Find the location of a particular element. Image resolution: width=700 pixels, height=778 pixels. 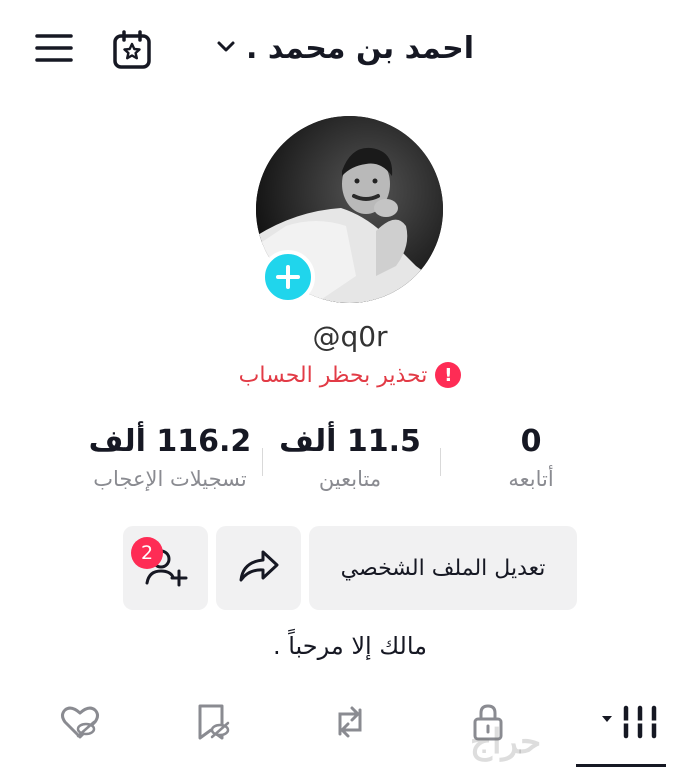

followers-count: 11.5 ألف is located at coordinates (350, 441).